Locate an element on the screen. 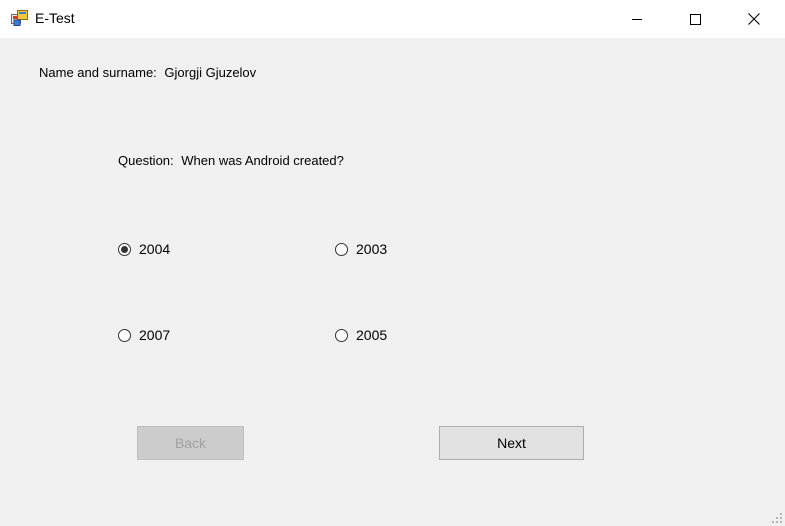  question-text: When was Android created? is located at coordinates (262, 160).